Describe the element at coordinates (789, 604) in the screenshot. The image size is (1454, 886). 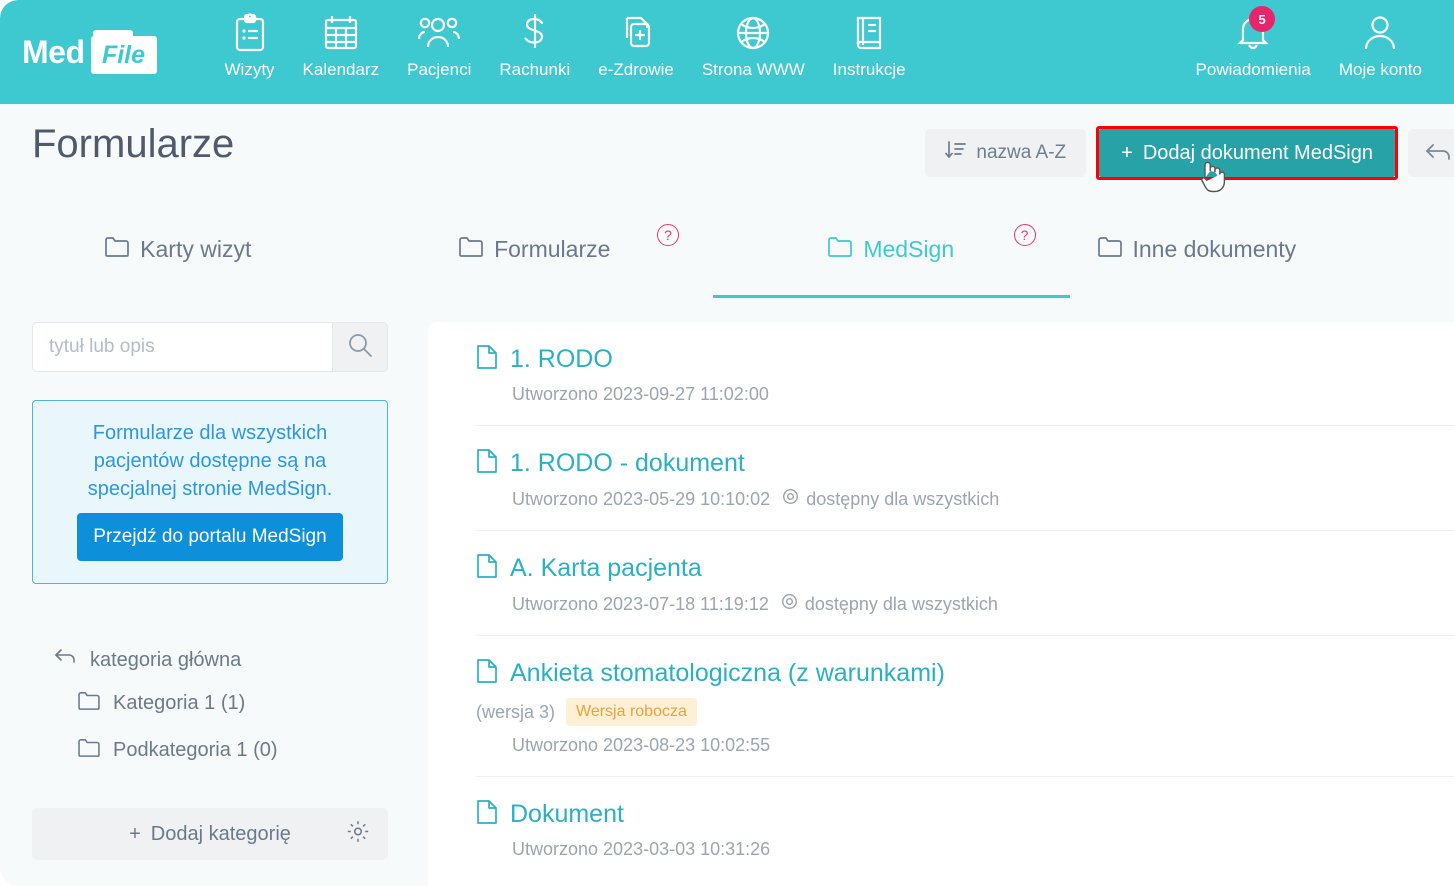
I see `eye-icon` at that location.